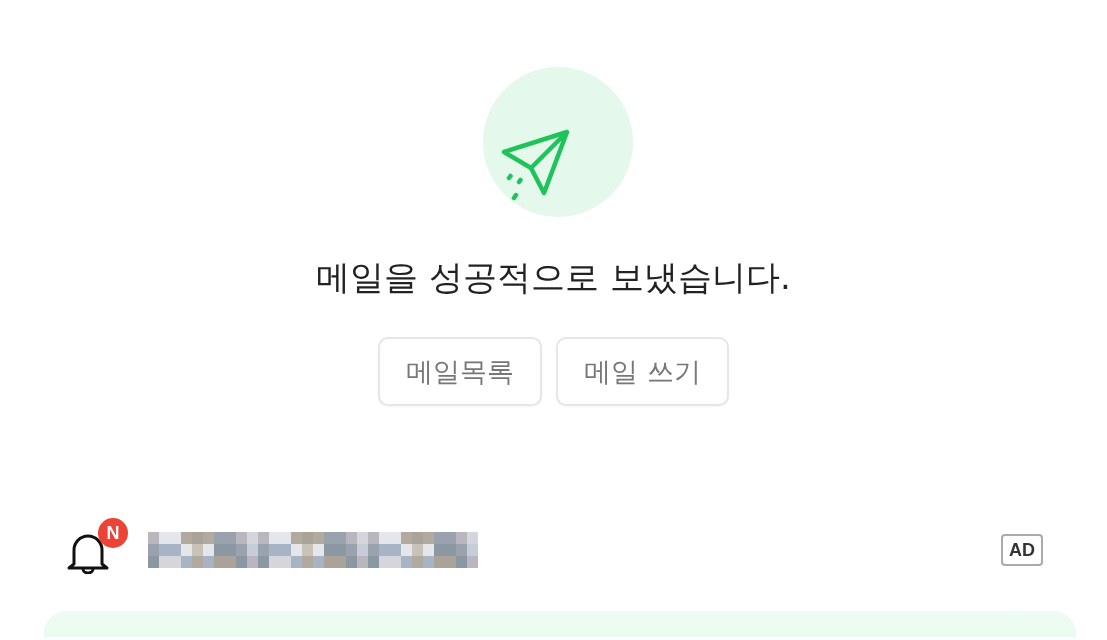 This screenshot has height=640, width=1107. Describe the element at coordinates (553, 277) in the screenshot. I see `success-message: 메일을 성공적으로 보냈습니다.` at that location.